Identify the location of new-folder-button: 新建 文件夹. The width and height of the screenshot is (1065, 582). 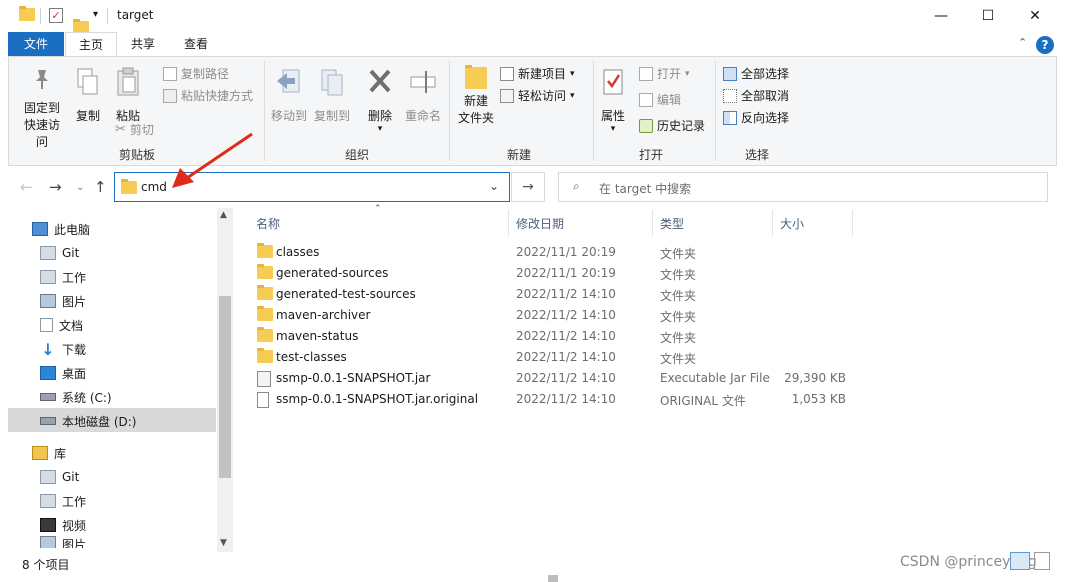
(476, 96).